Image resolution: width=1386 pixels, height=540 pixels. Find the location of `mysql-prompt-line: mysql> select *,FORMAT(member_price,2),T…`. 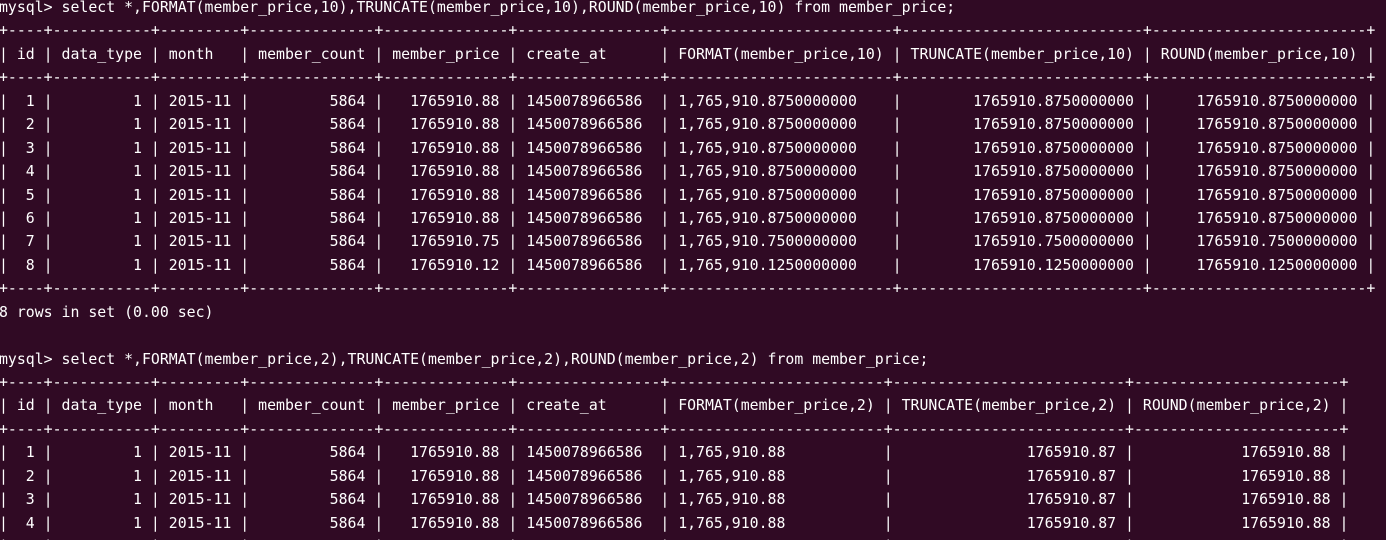

mysql-prompt-line: mysql> select *,FORMAT(member_price,2),T… is located at coordinates (464, 358).